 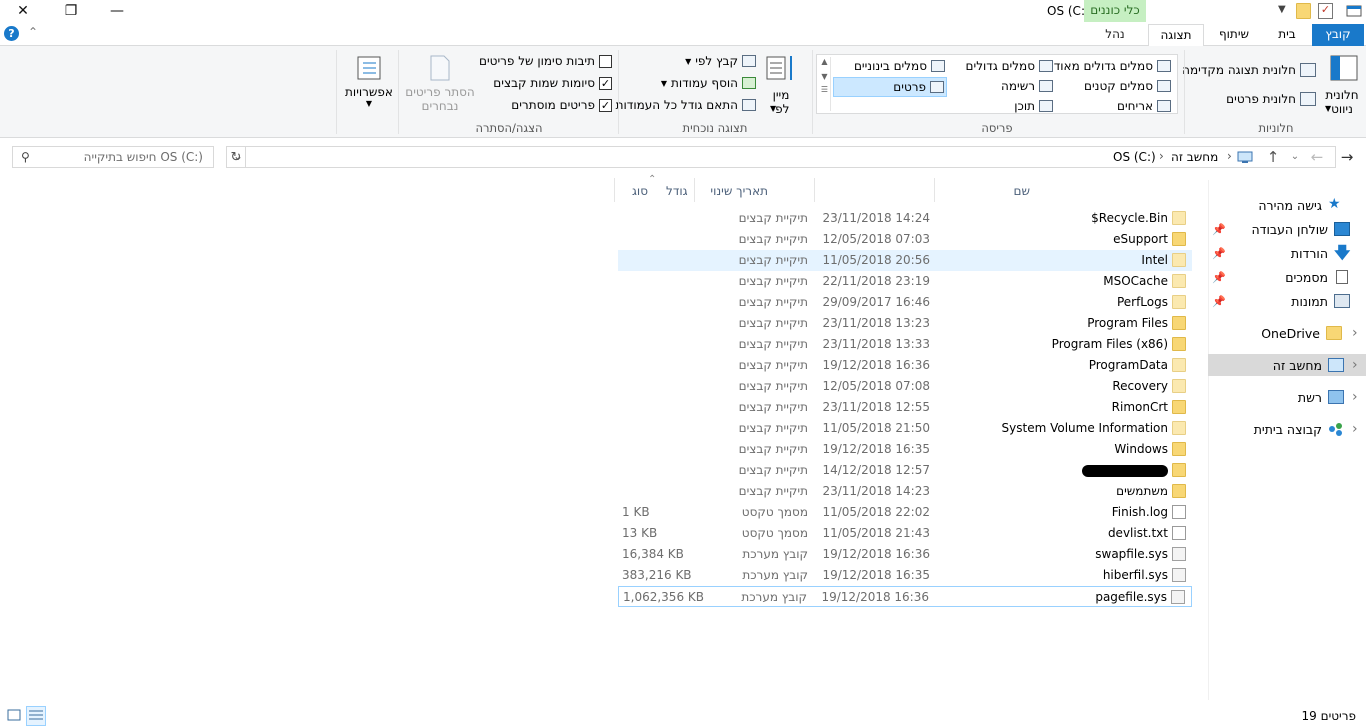 What do you see at coordinates (1287, 301) in the screenshot?
I see `nav-pictures: תמונות 📌` at bounding box center [1287, 301].